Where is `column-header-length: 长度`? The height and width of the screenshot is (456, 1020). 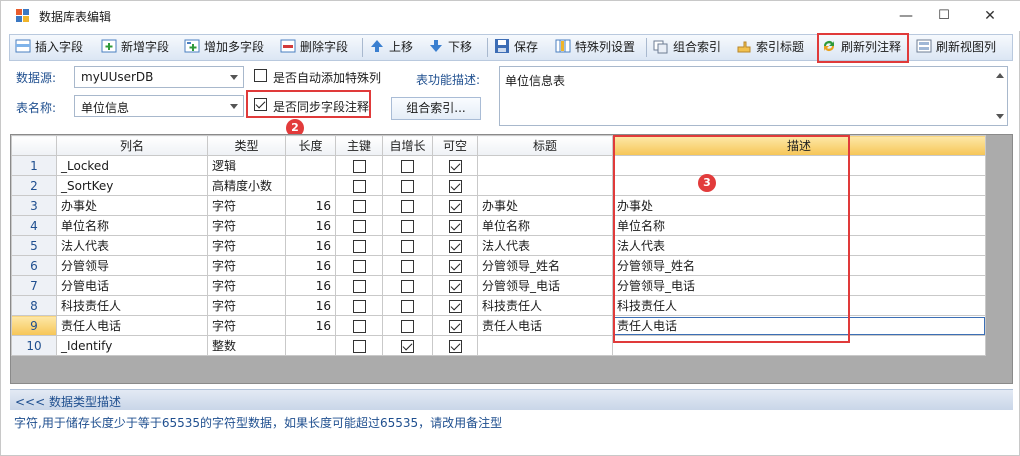 column-header-length: 长度 is located at coordinates (310, 145).